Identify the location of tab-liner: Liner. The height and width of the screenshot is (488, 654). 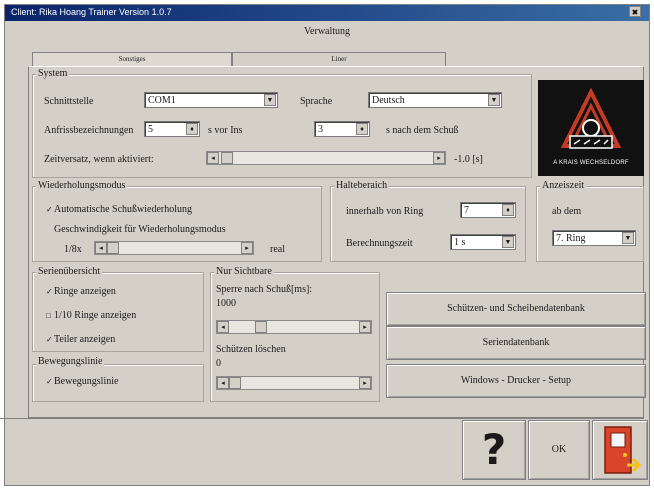
(339, 59).